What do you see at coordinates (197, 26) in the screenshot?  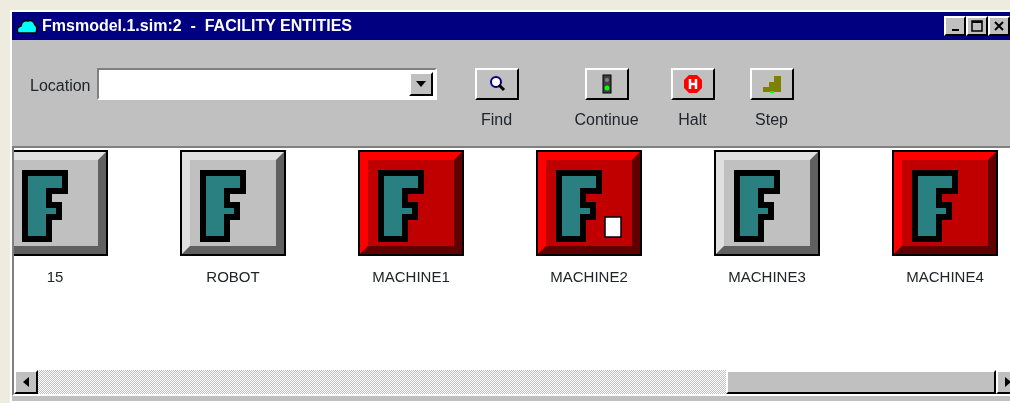 I see `window-title: Fmsmodel.1.sim:2 - FACILITY ENTITIES` at bounding box center [197, 26].